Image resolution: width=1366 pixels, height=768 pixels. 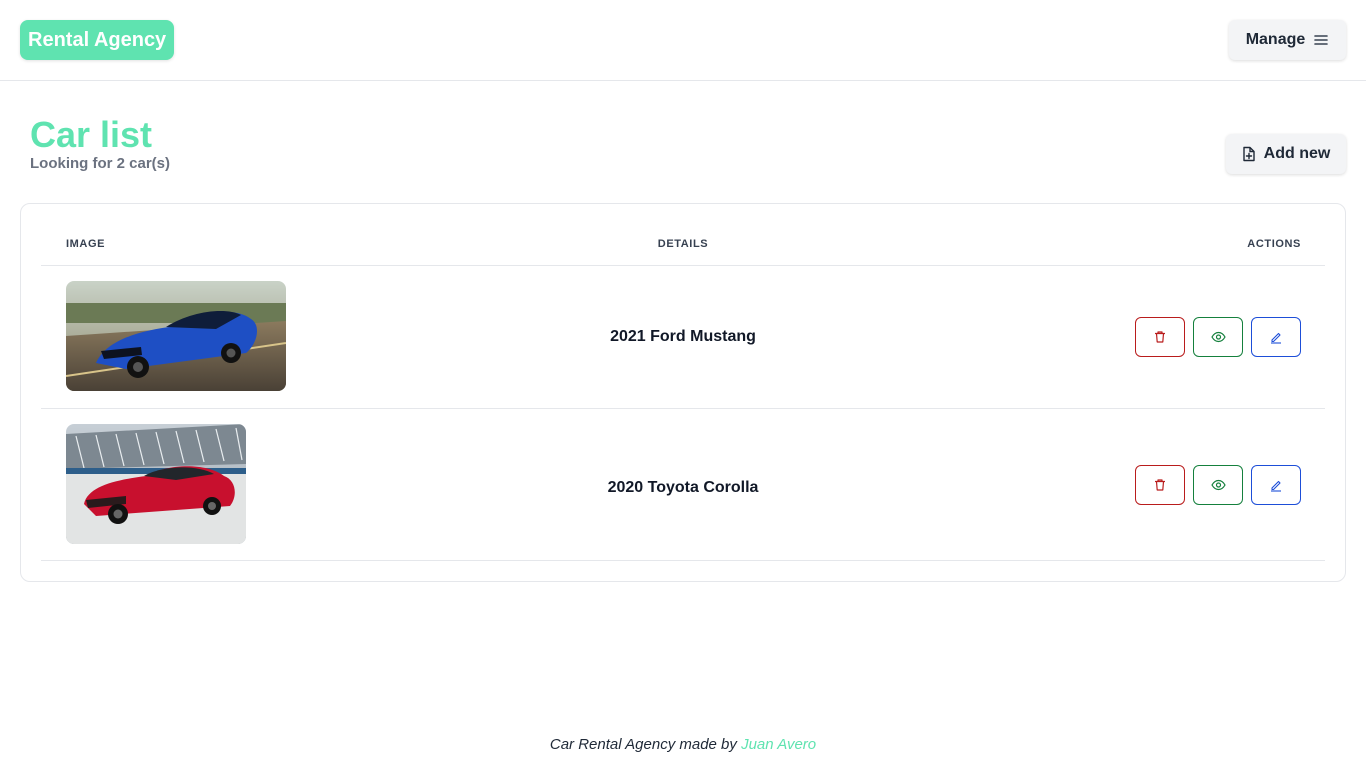 What do you see at coordinates (683, 40) in the screenshot?
I see `navbar: Rental Agency Manage` at bounding box center [683, 40].